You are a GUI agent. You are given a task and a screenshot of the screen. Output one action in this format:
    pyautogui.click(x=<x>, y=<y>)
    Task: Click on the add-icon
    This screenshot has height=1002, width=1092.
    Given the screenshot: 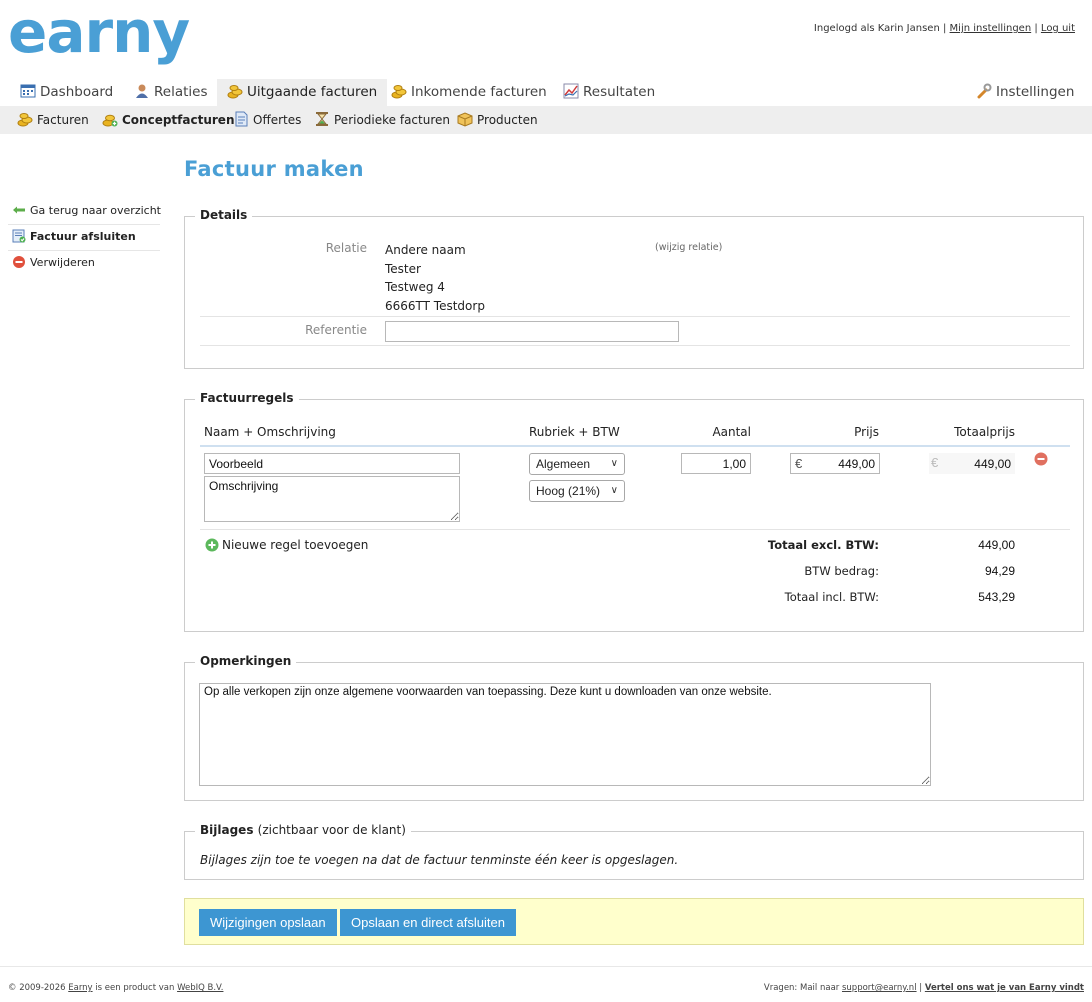 What is the action you would take?
    pyautogui.click(x=212, y=545)
    